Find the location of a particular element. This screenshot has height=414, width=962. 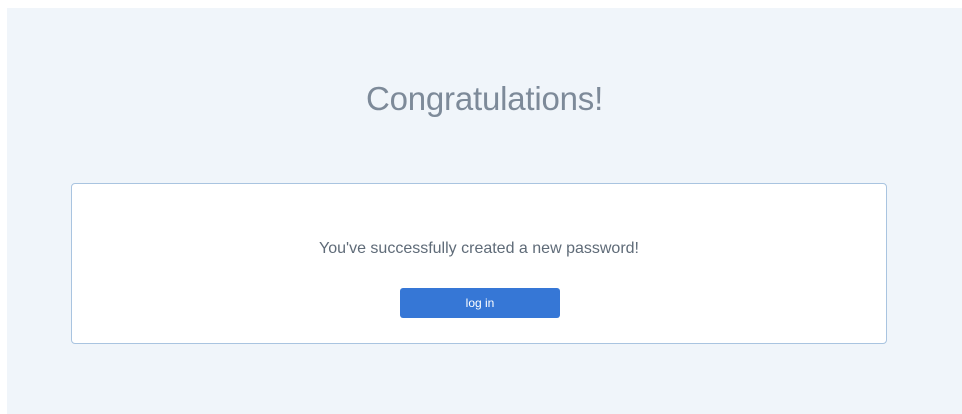

login-button: log in is located at coordinates (480, 303).